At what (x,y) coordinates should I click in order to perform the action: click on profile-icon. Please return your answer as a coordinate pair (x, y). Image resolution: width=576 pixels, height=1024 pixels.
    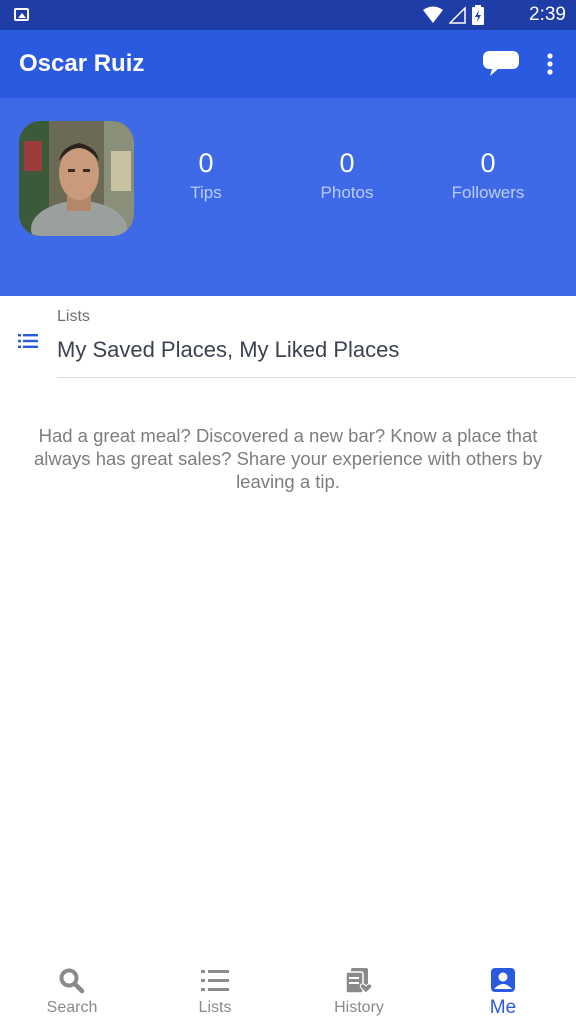
    Looking at the image, I should click on (503, 980).